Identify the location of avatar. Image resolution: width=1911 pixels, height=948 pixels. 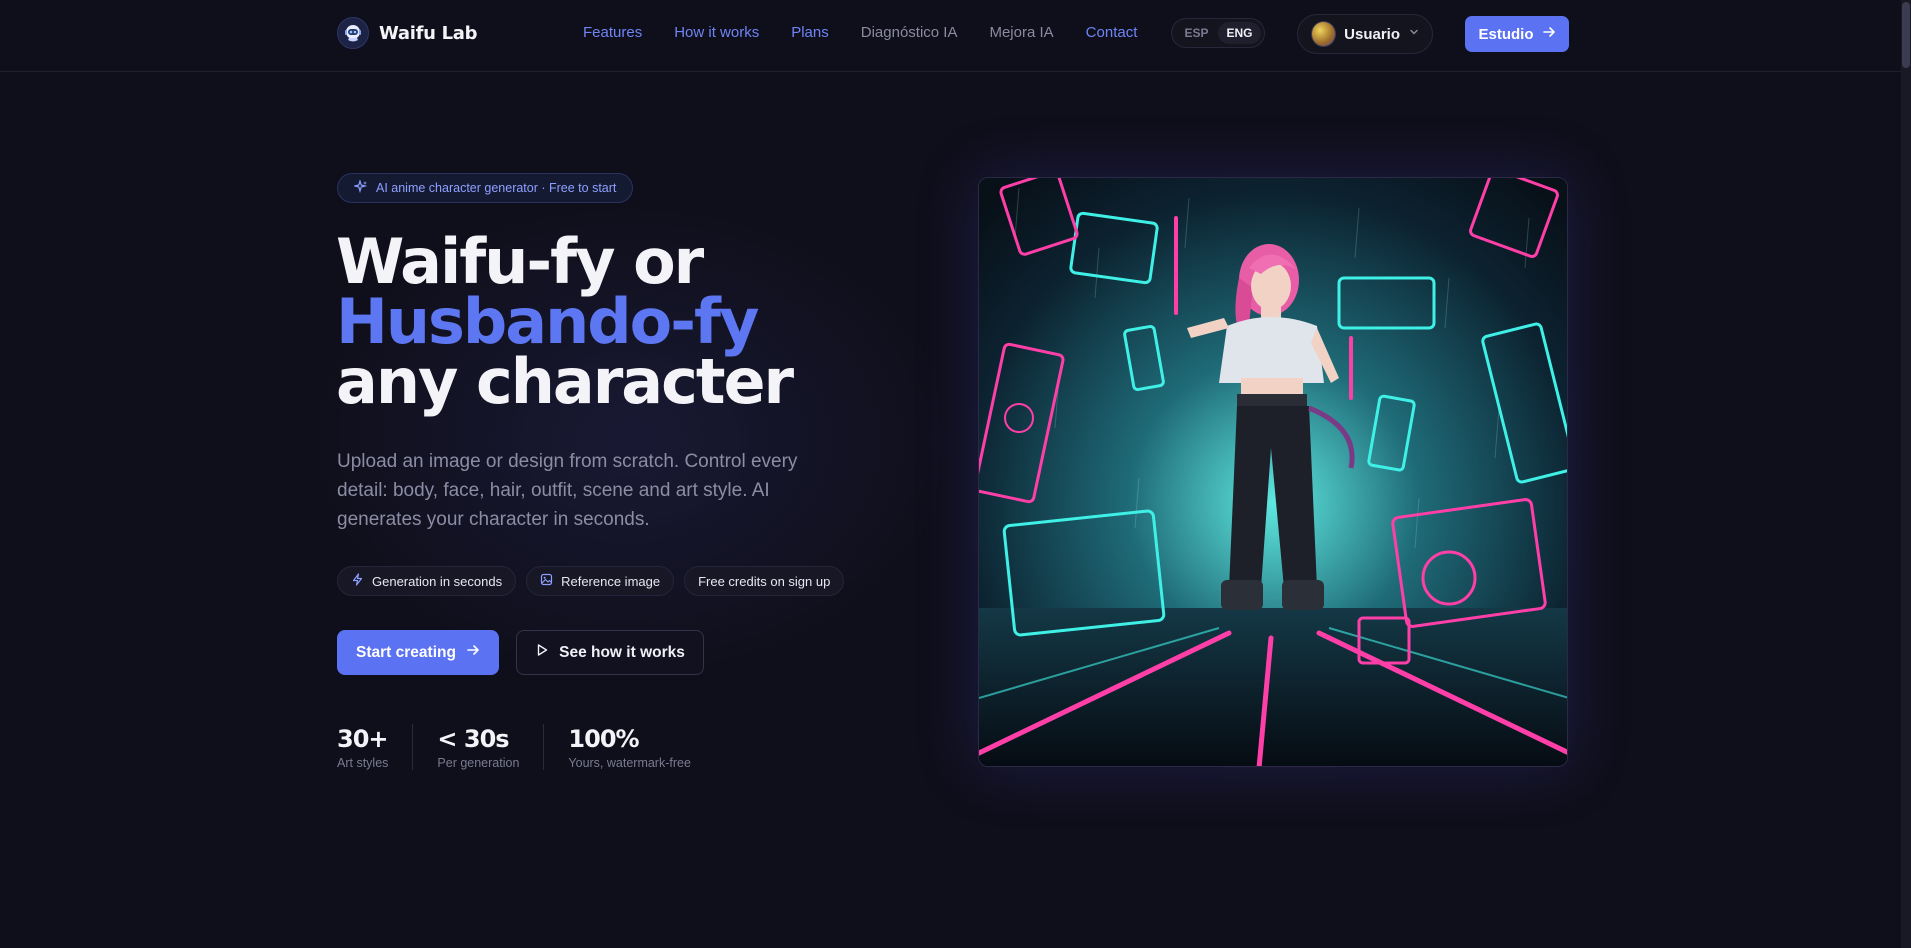
(1324, 34).